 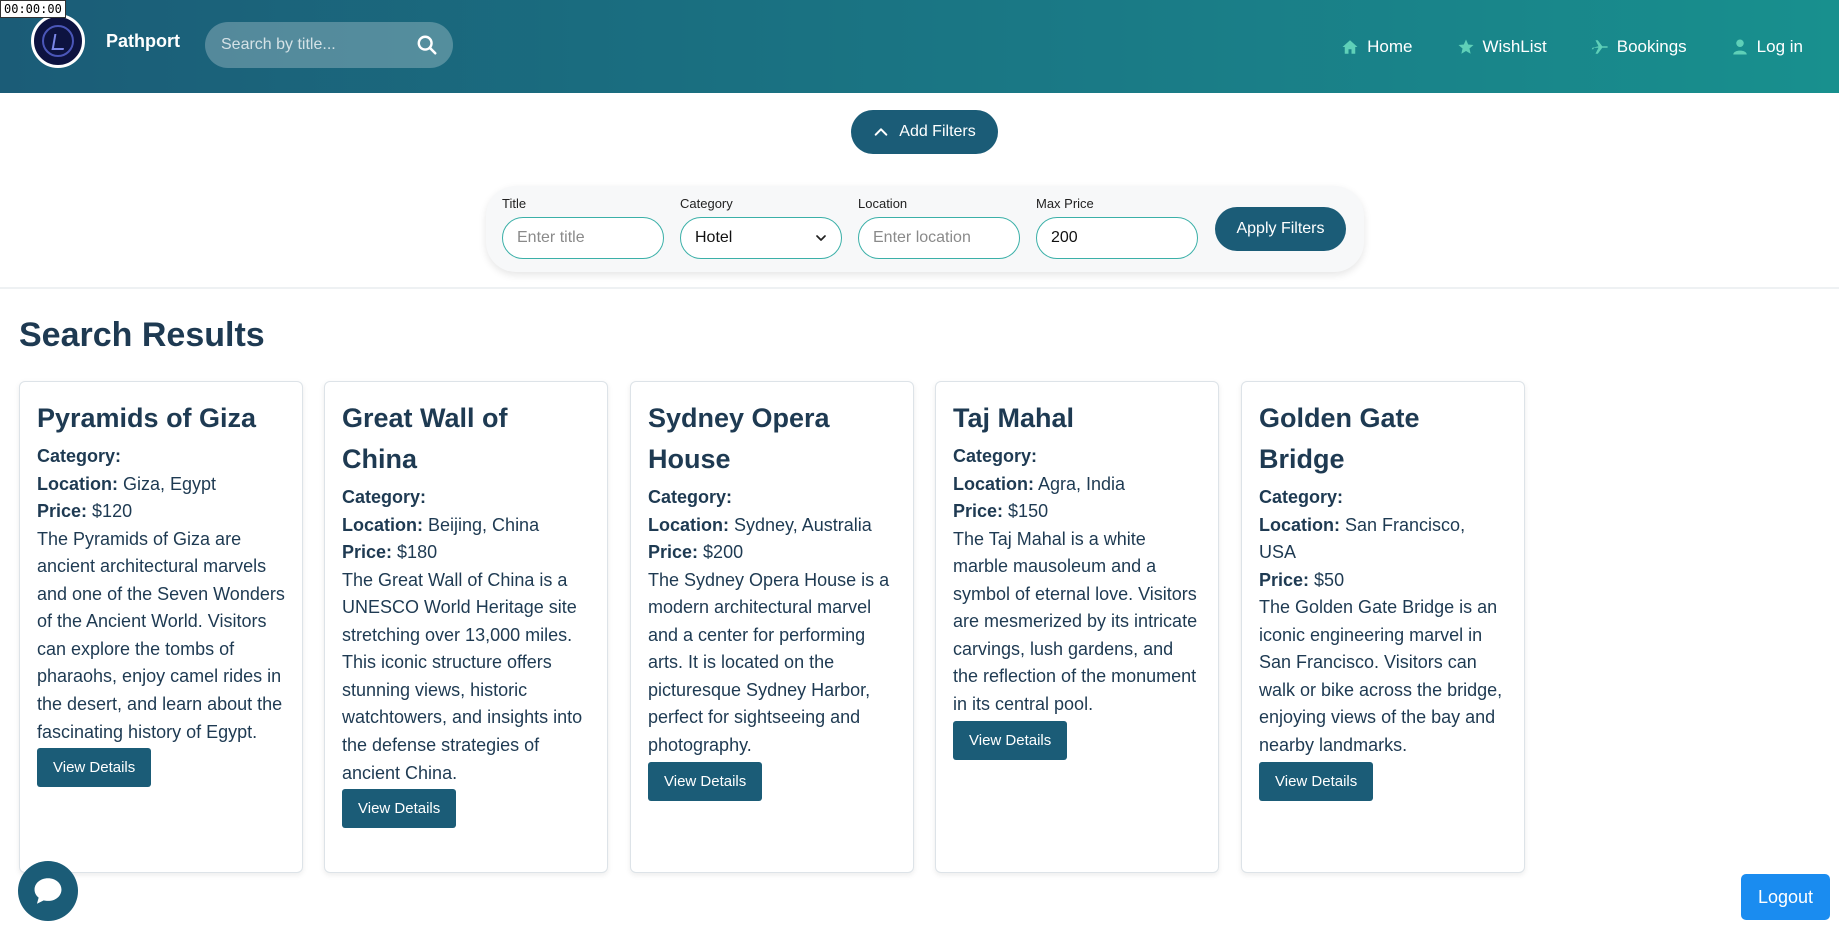 I want to click on card-location: Location: Giza, Egypt, so click(x=161, y=485).